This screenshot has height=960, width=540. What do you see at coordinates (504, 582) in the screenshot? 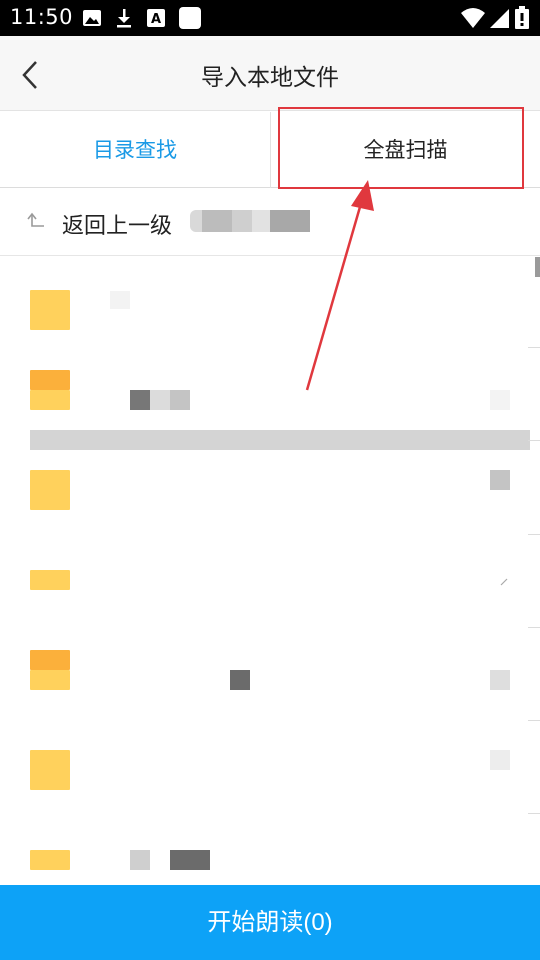
I see `chevron-right-icon` at bounding box center [504, 582].